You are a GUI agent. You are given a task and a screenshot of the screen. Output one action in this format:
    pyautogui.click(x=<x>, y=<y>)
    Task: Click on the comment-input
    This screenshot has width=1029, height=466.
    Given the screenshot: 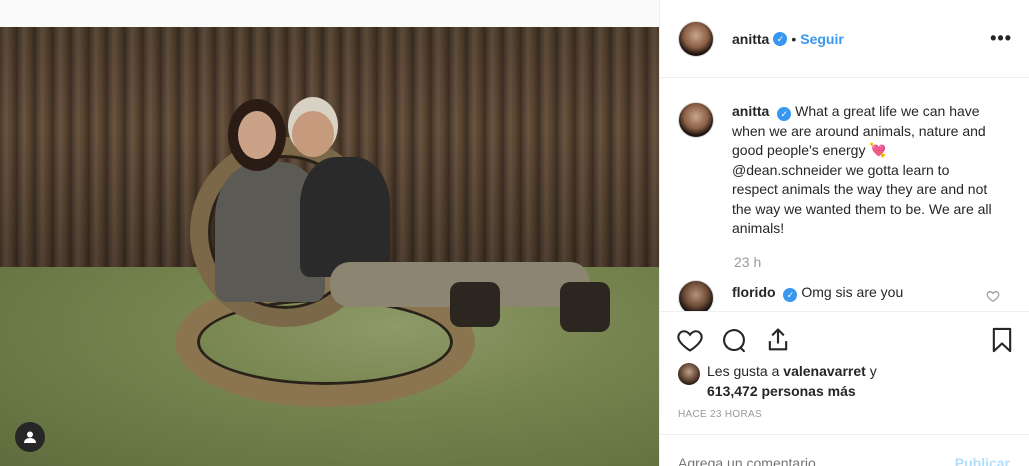 What is the action you would take?
    pyautogui.click(x=803, y=460)
    